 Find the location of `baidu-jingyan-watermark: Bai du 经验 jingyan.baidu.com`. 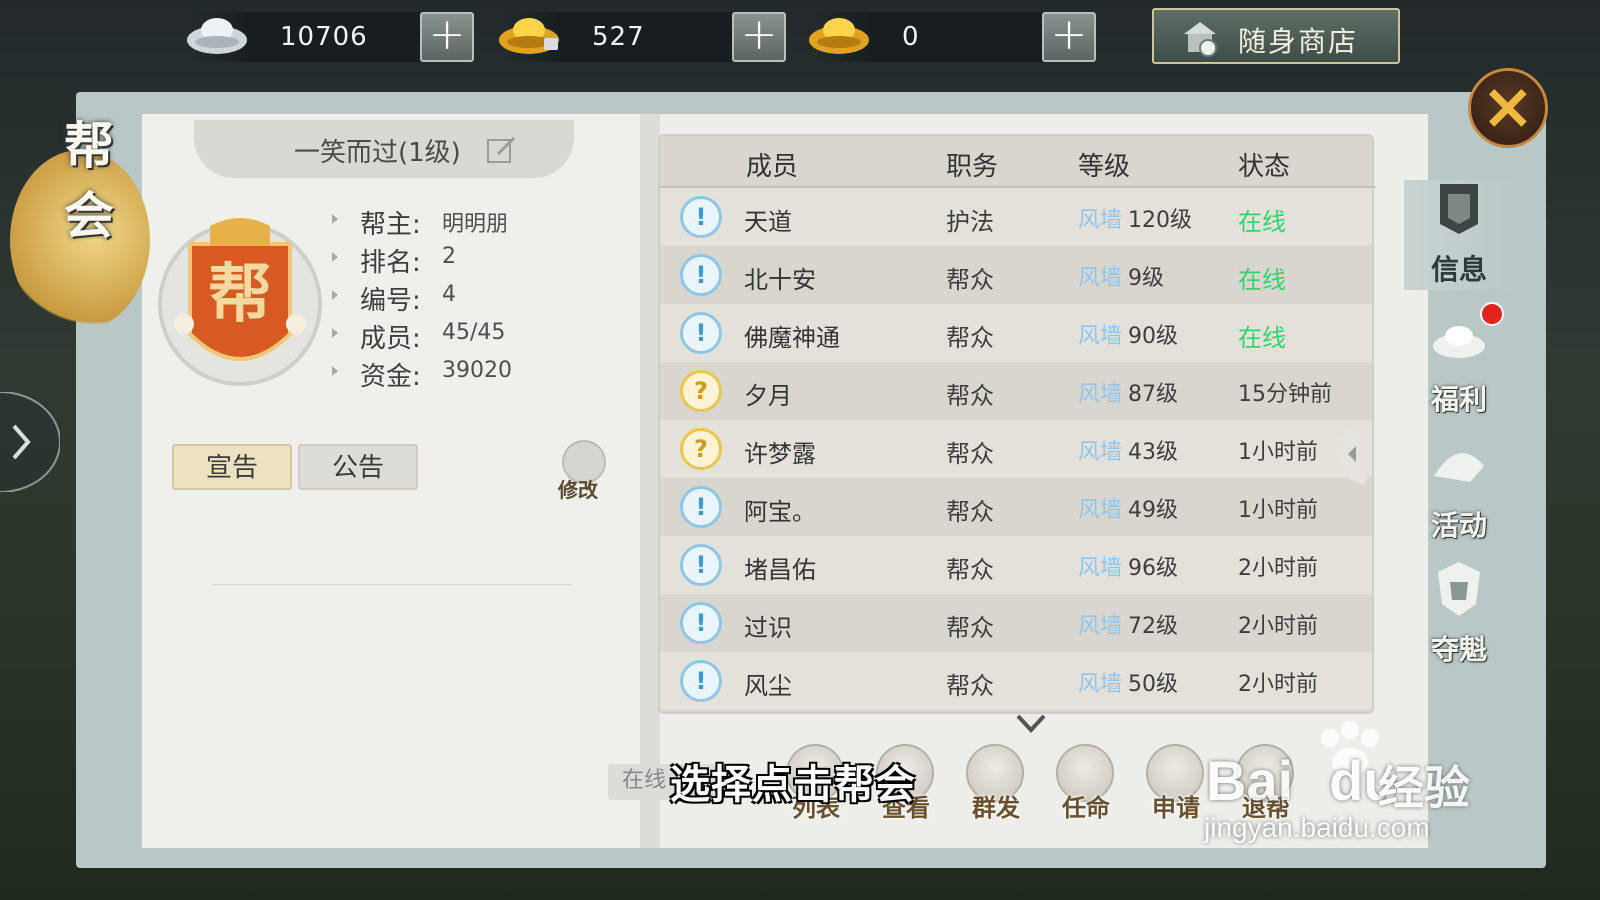

baidu-jingyan-watermark: Bai du 经验 jingyan.baidu.com is located at coordinates (1346, 788).